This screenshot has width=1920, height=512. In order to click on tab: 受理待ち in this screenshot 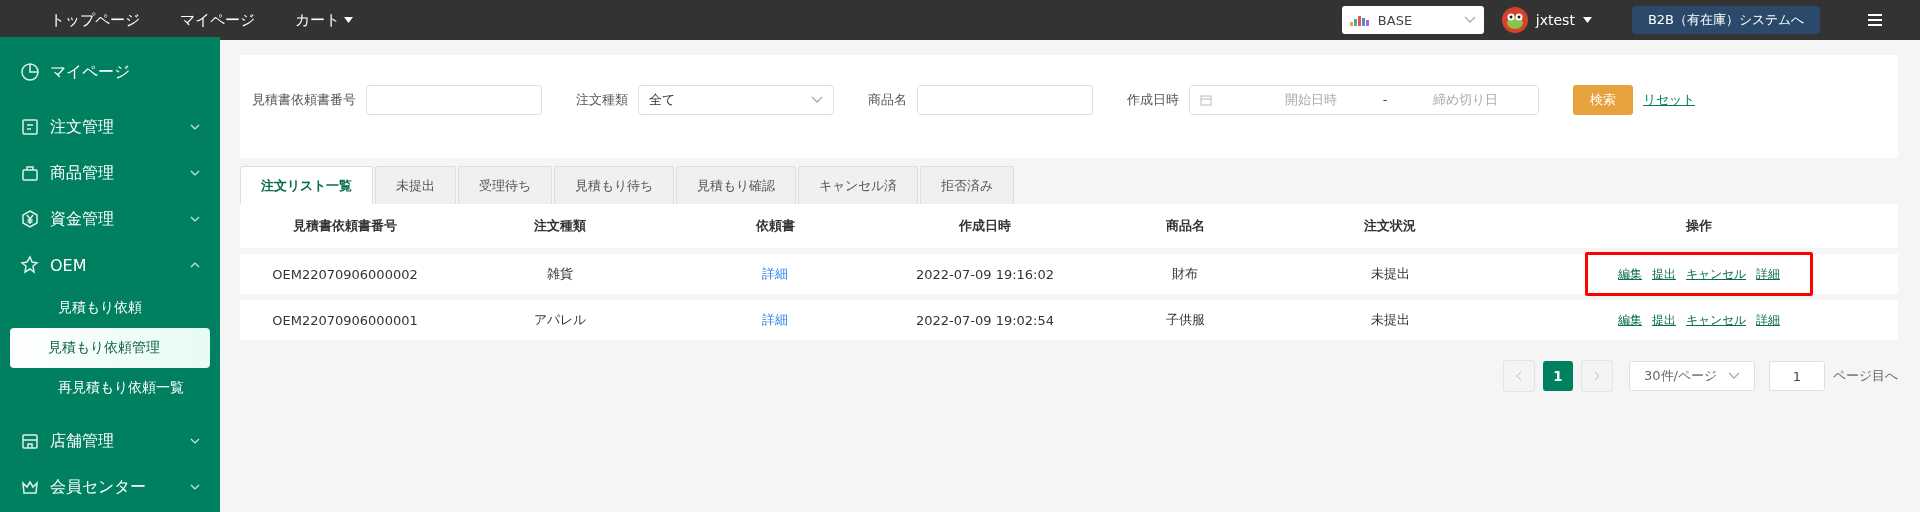, I will do `click(505, 185)`.